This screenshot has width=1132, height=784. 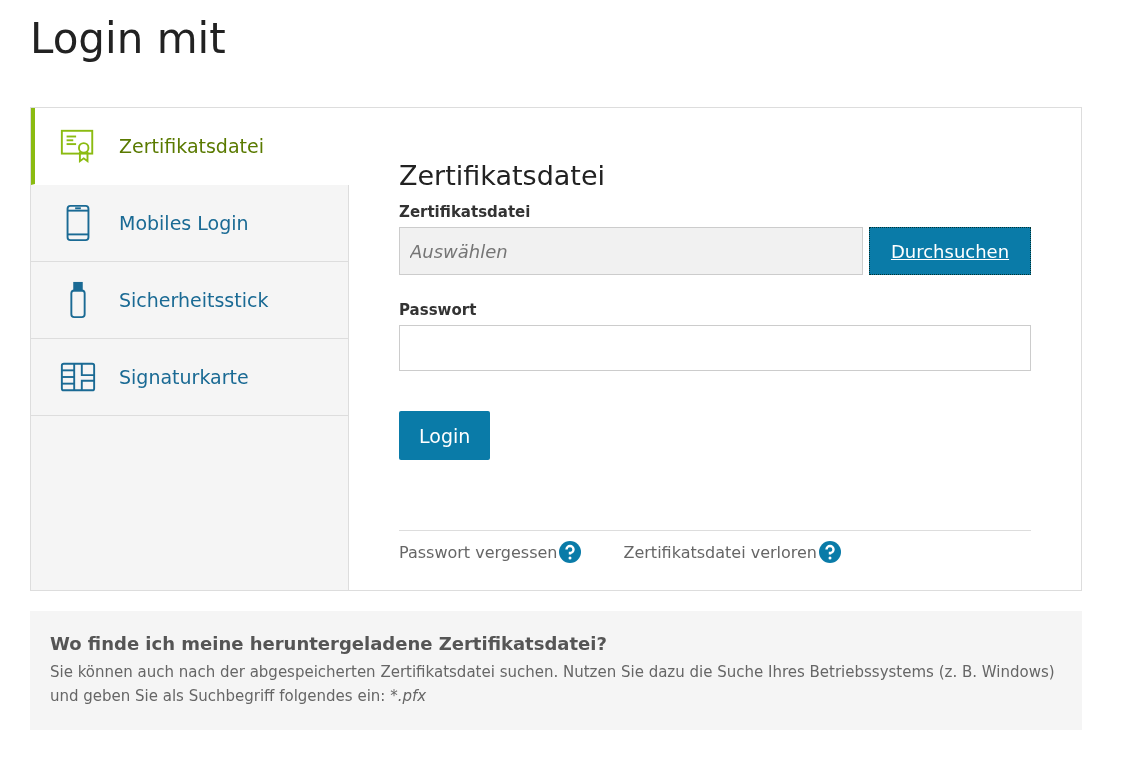 What do you see at coordinates (478, 552) in the screenshot?
I see `help-link: Passwort vergessen` at bounding box center [478, 552].